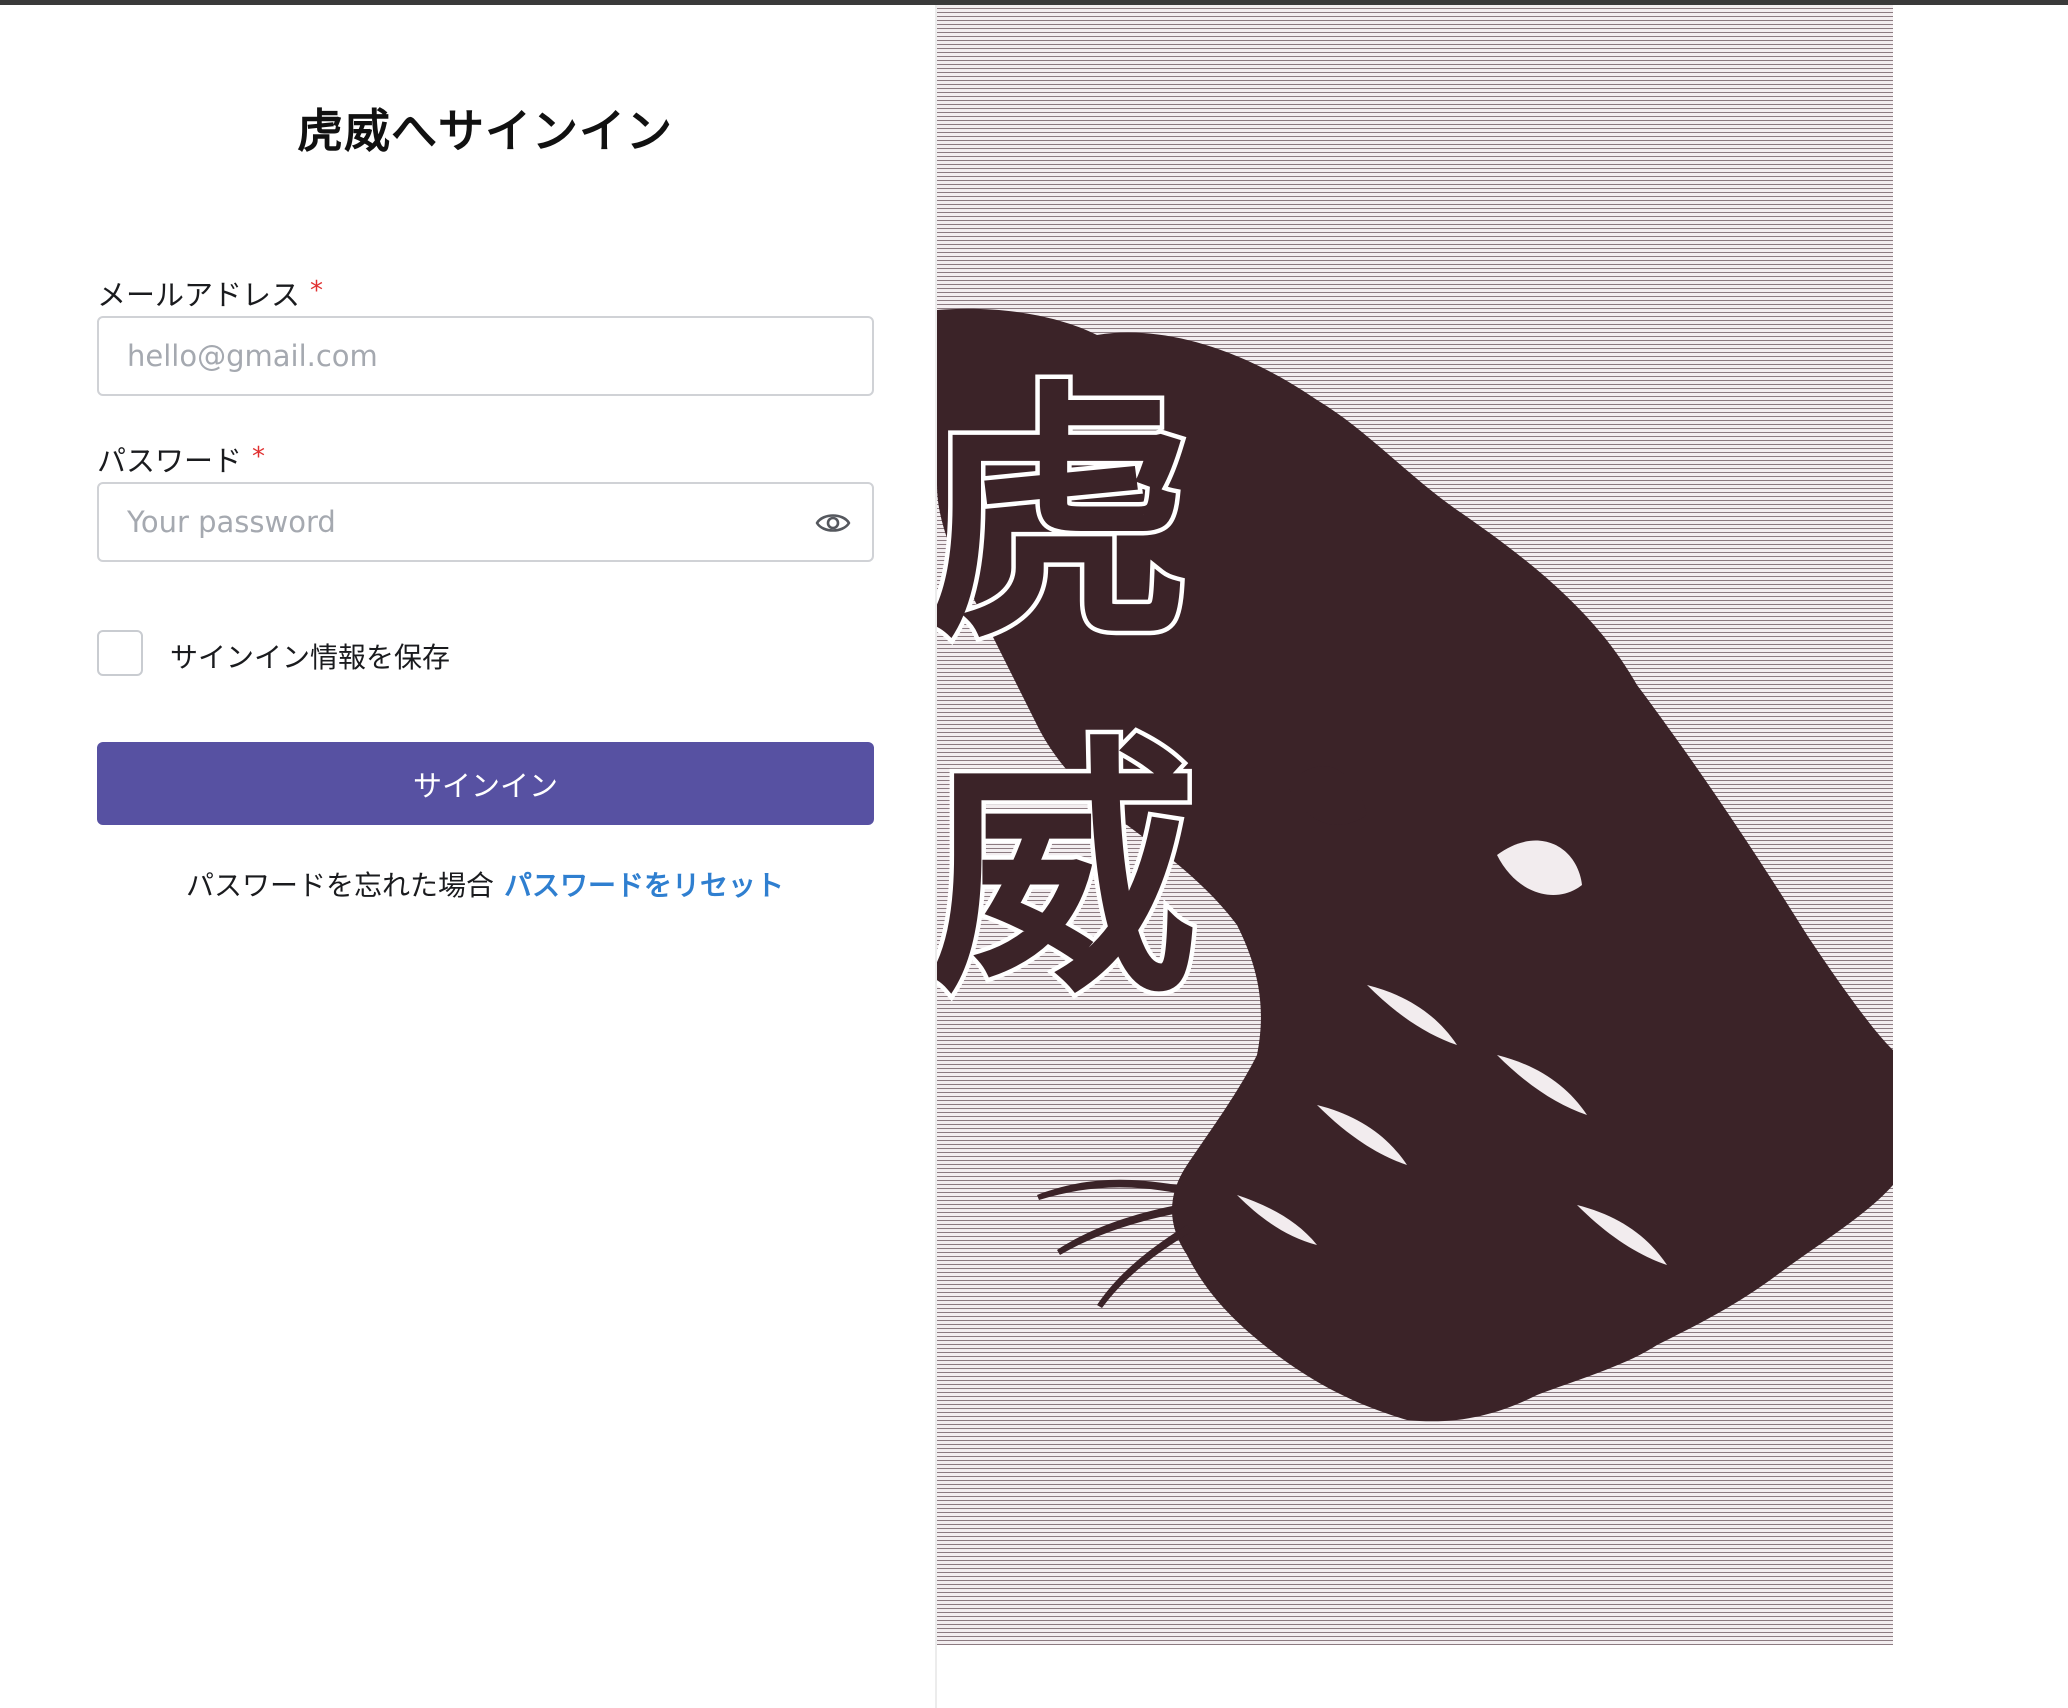 The width and height of the screenshot is (2068, 1708). I want to click on email-required-mark: *, so click(317, 291).